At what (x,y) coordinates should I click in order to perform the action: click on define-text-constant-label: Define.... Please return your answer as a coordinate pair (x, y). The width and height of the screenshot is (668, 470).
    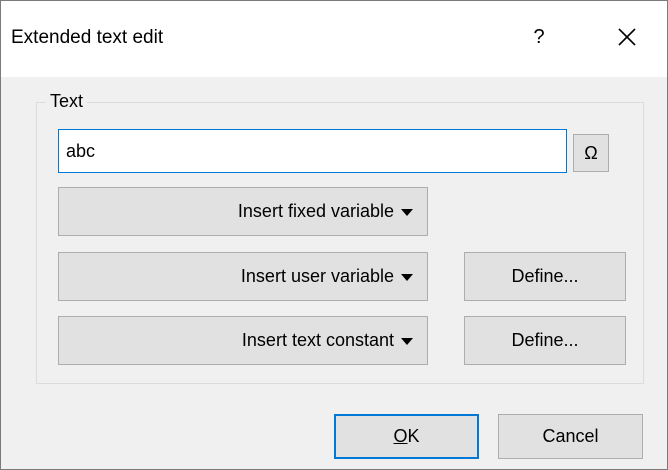
    Looking at the image, I should click on (545, 340).